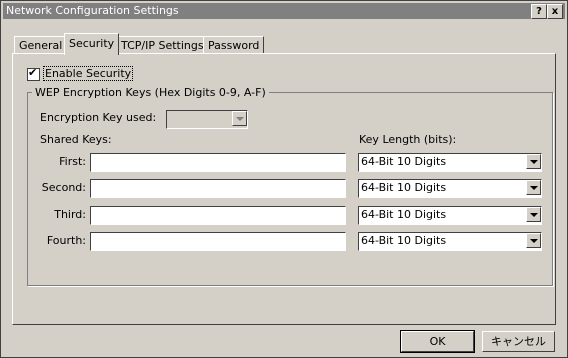  Describe the element at coordinates (41, 45) in the screenshot. I see `tab-general: General` at that location.